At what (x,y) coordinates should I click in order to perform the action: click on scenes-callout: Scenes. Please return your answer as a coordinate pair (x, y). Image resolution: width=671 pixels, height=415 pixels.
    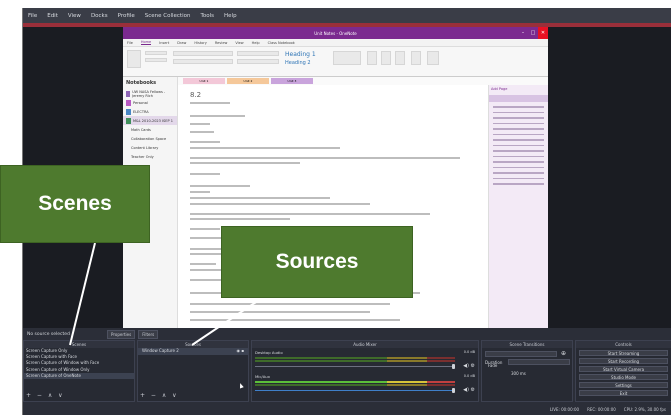
    Looking at the image, I should click on (75, 204).